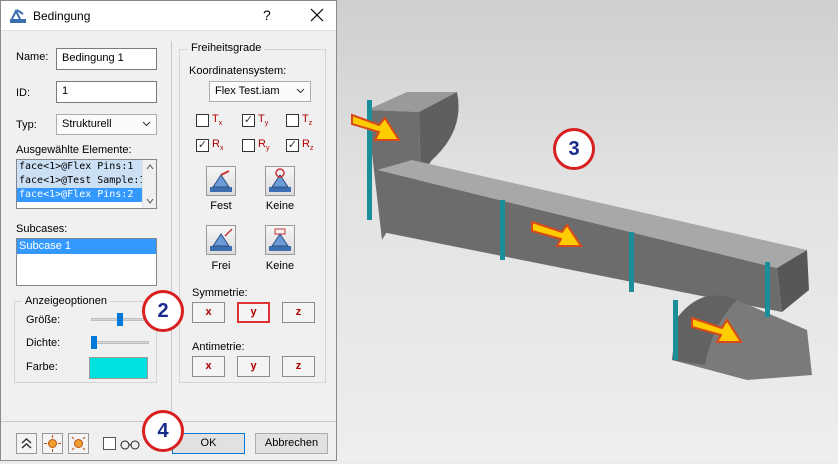  I want to click on free-constraint-icon, so click(221, 239).